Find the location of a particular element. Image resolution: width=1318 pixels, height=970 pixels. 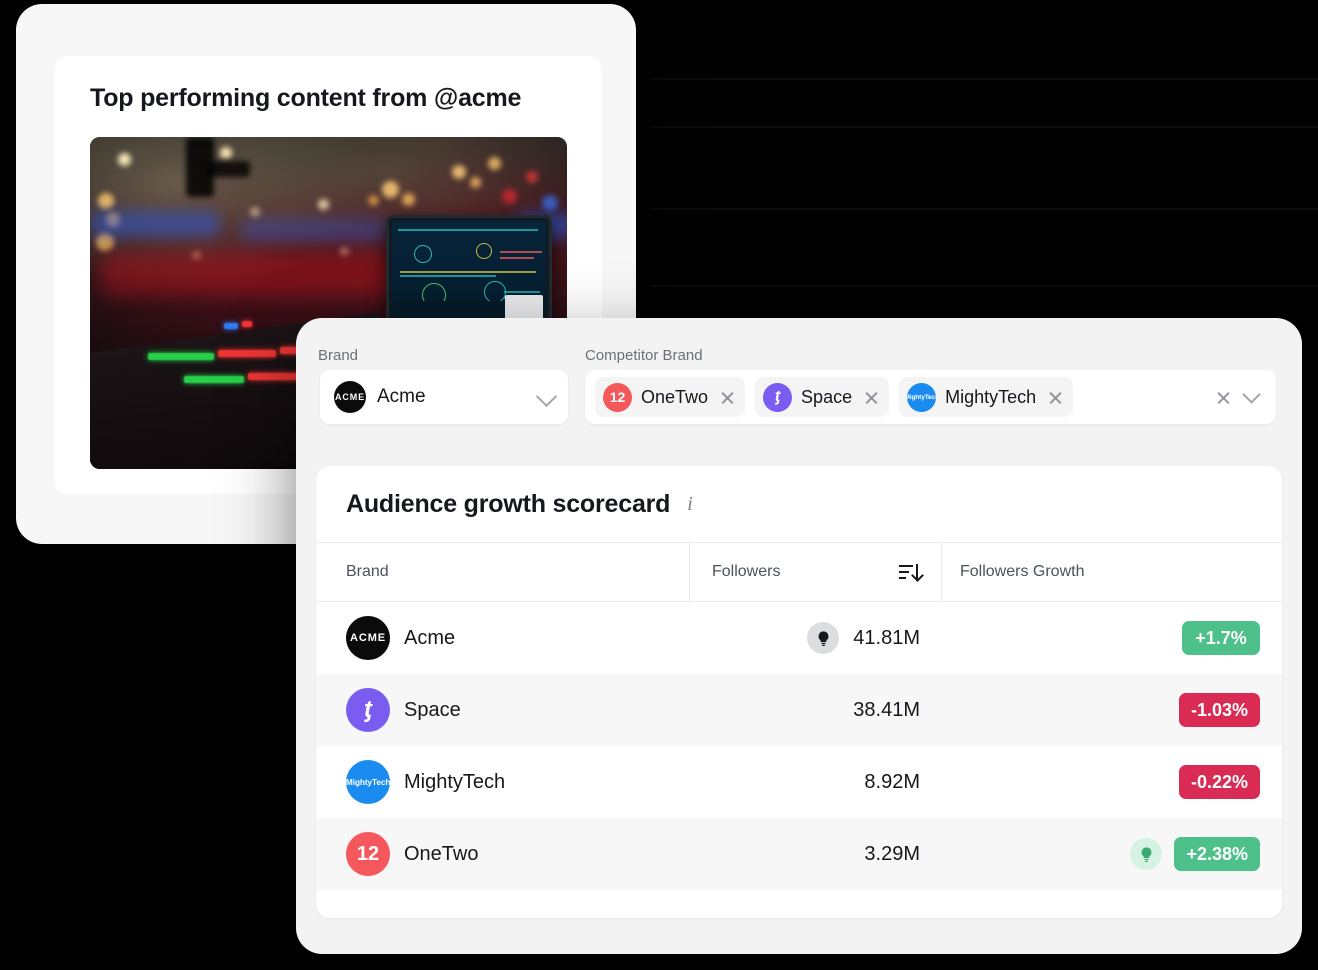

scorecard-header: Audience growth scorecard i is located at coordinates (799, 504).